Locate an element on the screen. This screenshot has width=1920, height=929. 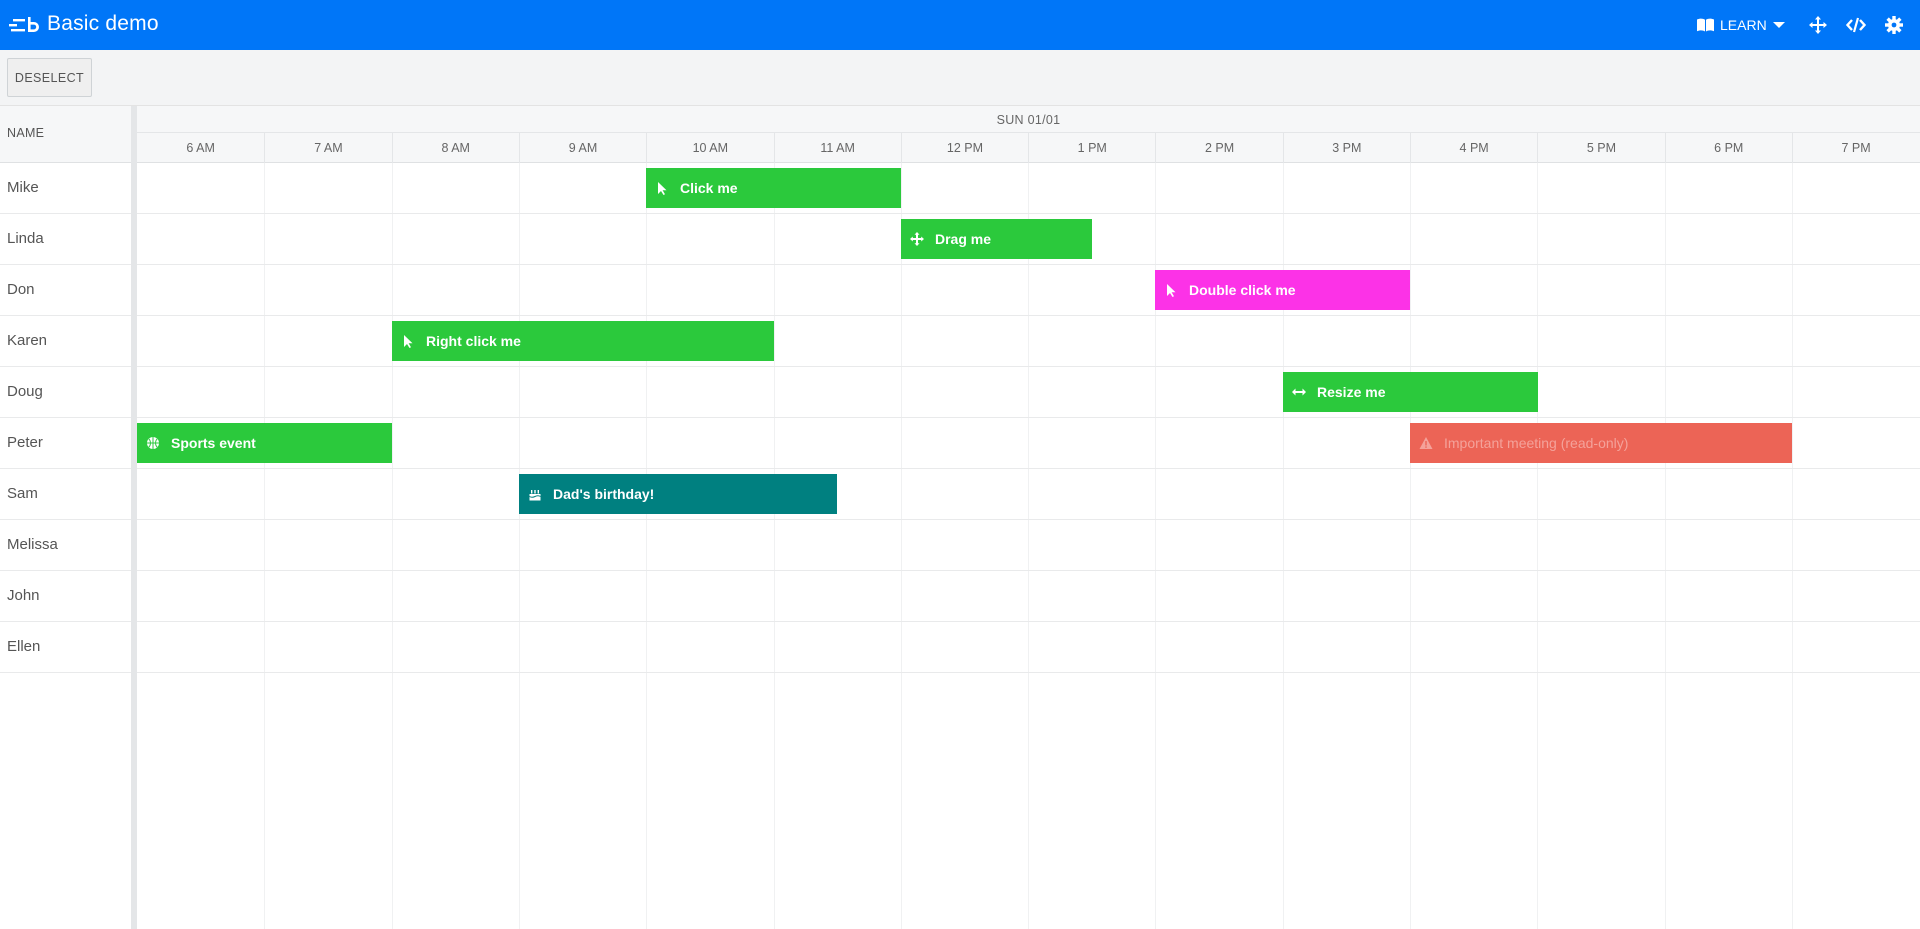
hour-header-cell: 1 PM is located at coordinates (1091, 148).